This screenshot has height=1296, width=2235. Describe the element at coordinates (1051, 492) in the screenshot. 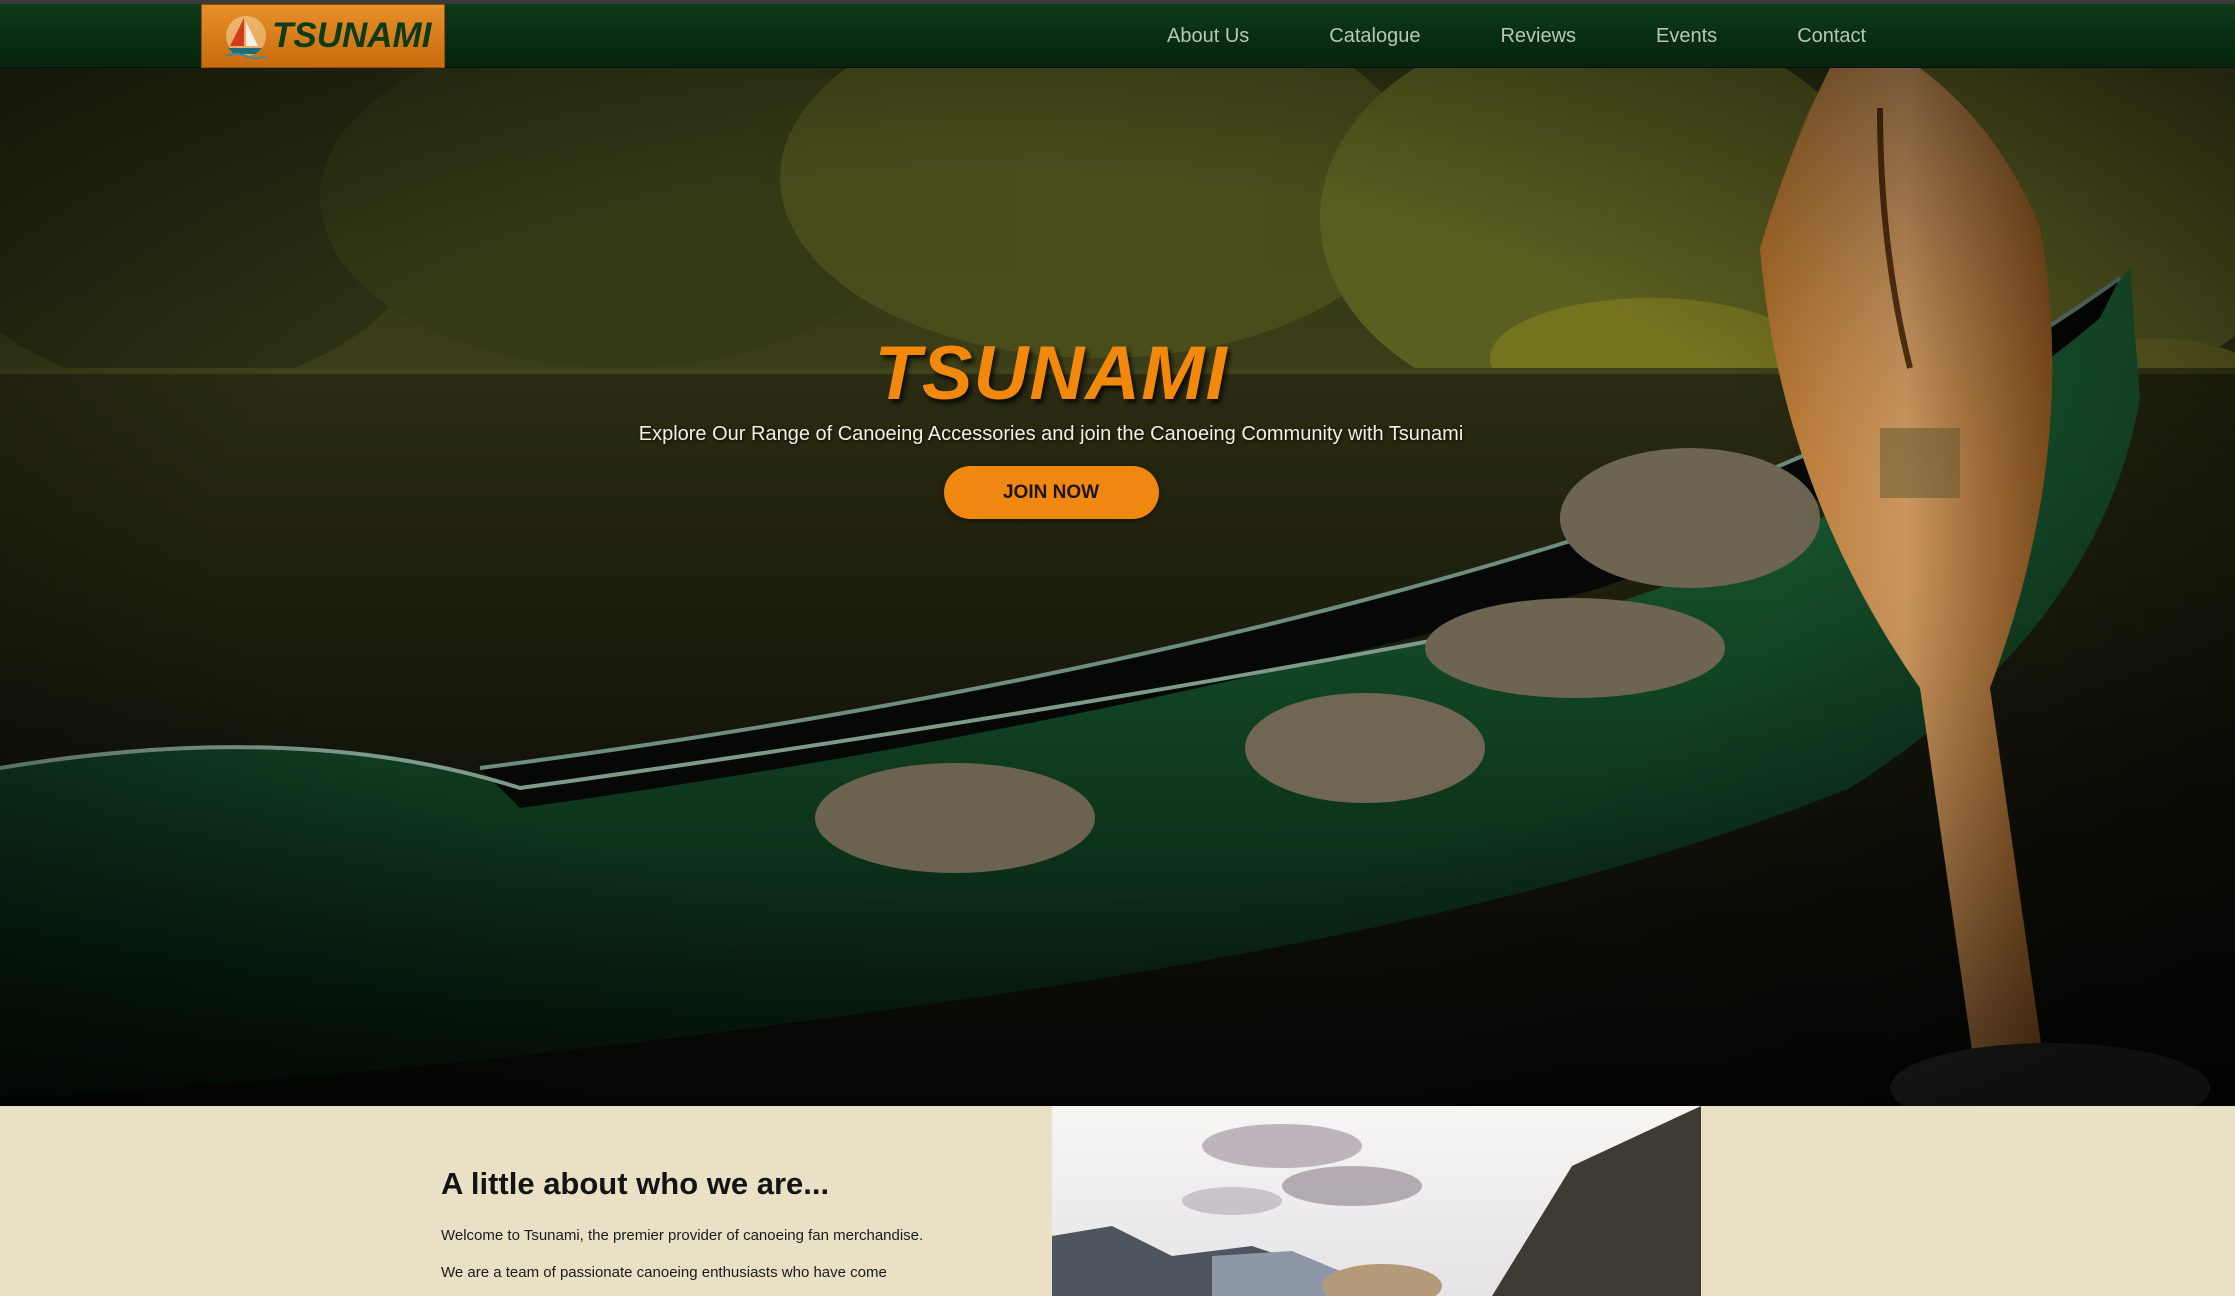

I see `join-now-button: JOIN NOW` at that location.